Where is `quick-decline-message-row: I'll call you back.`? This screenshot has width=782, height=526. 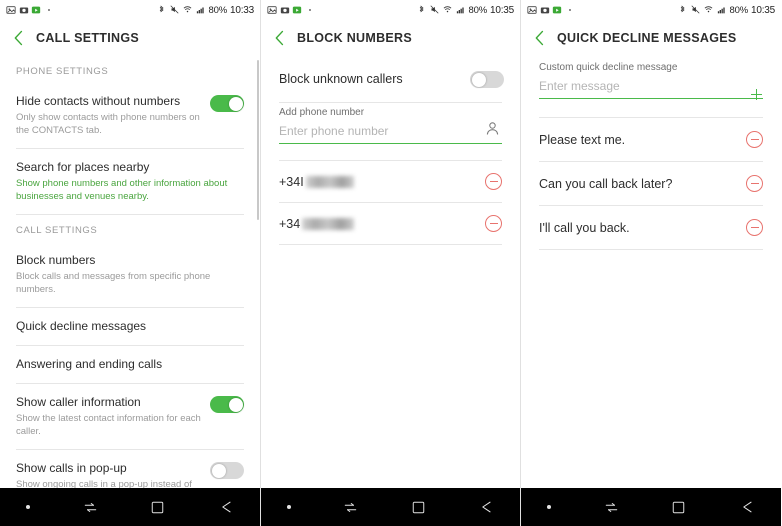 quick-decline-message-row: I'll call you back. is located at coordinates (651, 227).